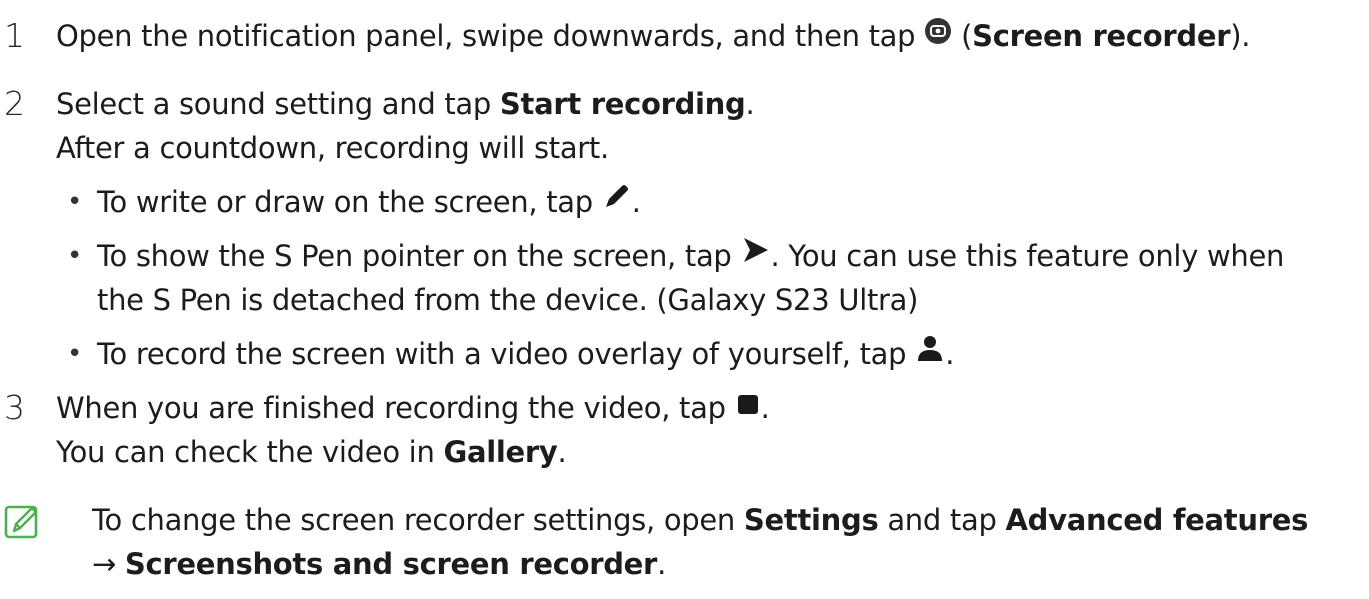 The height and width of the screenshot is (599, 1369). I want to click on note-icon, so click(22, 522).